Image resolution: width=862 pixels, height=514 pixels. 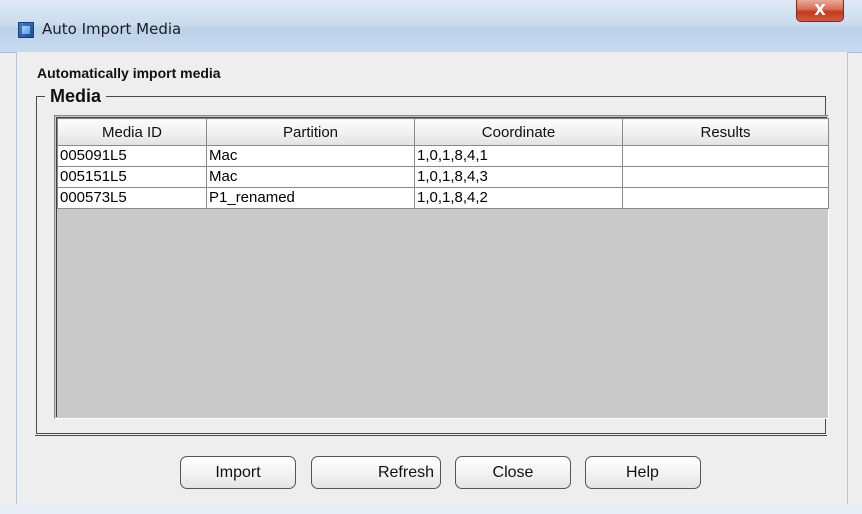 I want to click on window-bottom-border, so click(x=431, y=509).